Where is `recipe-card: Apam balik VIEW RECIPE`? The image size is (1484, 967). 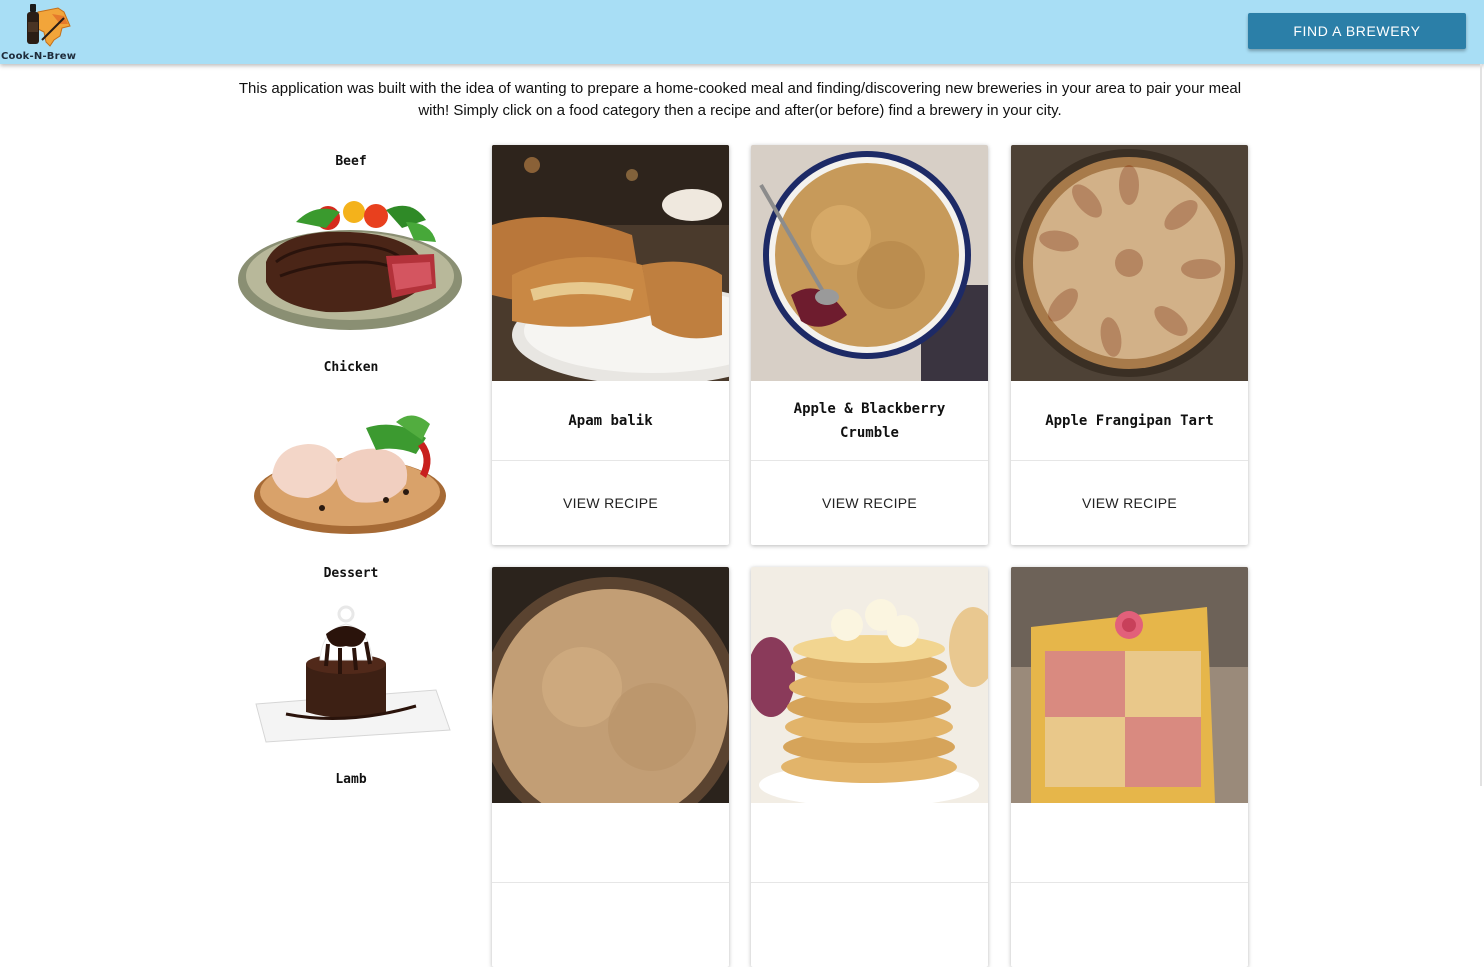 recipe-card: Apam balik VIEW RECIPE is located at coordinates (610, 345).